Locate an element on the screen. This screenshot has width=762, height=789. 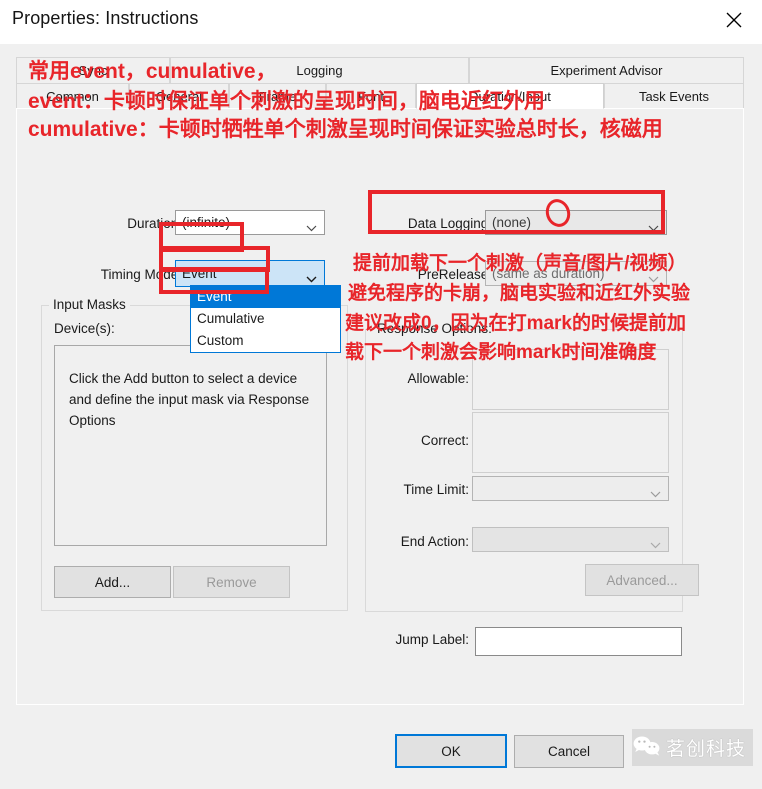
duration-combobox: (infinite) is located at coordinates (250, 222).